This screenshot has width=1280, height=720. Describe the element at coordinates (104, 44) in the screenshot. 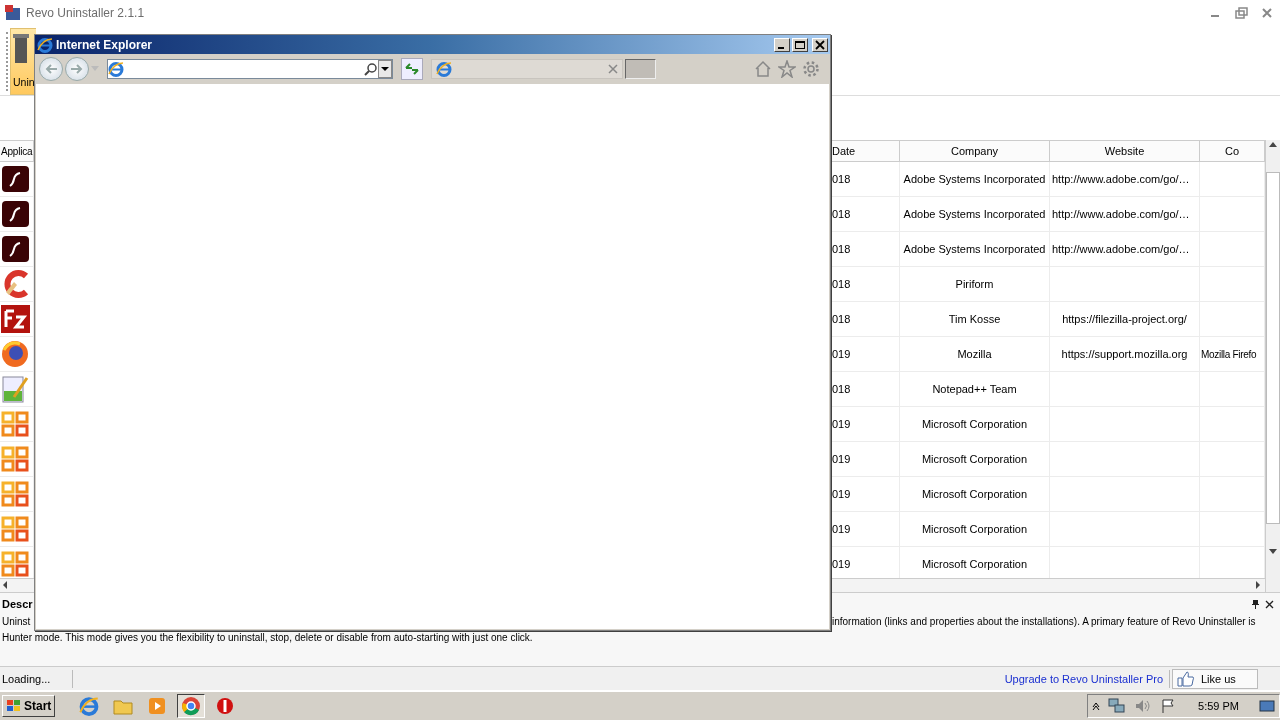

I see `window-title: Internet Explorer` at that location.